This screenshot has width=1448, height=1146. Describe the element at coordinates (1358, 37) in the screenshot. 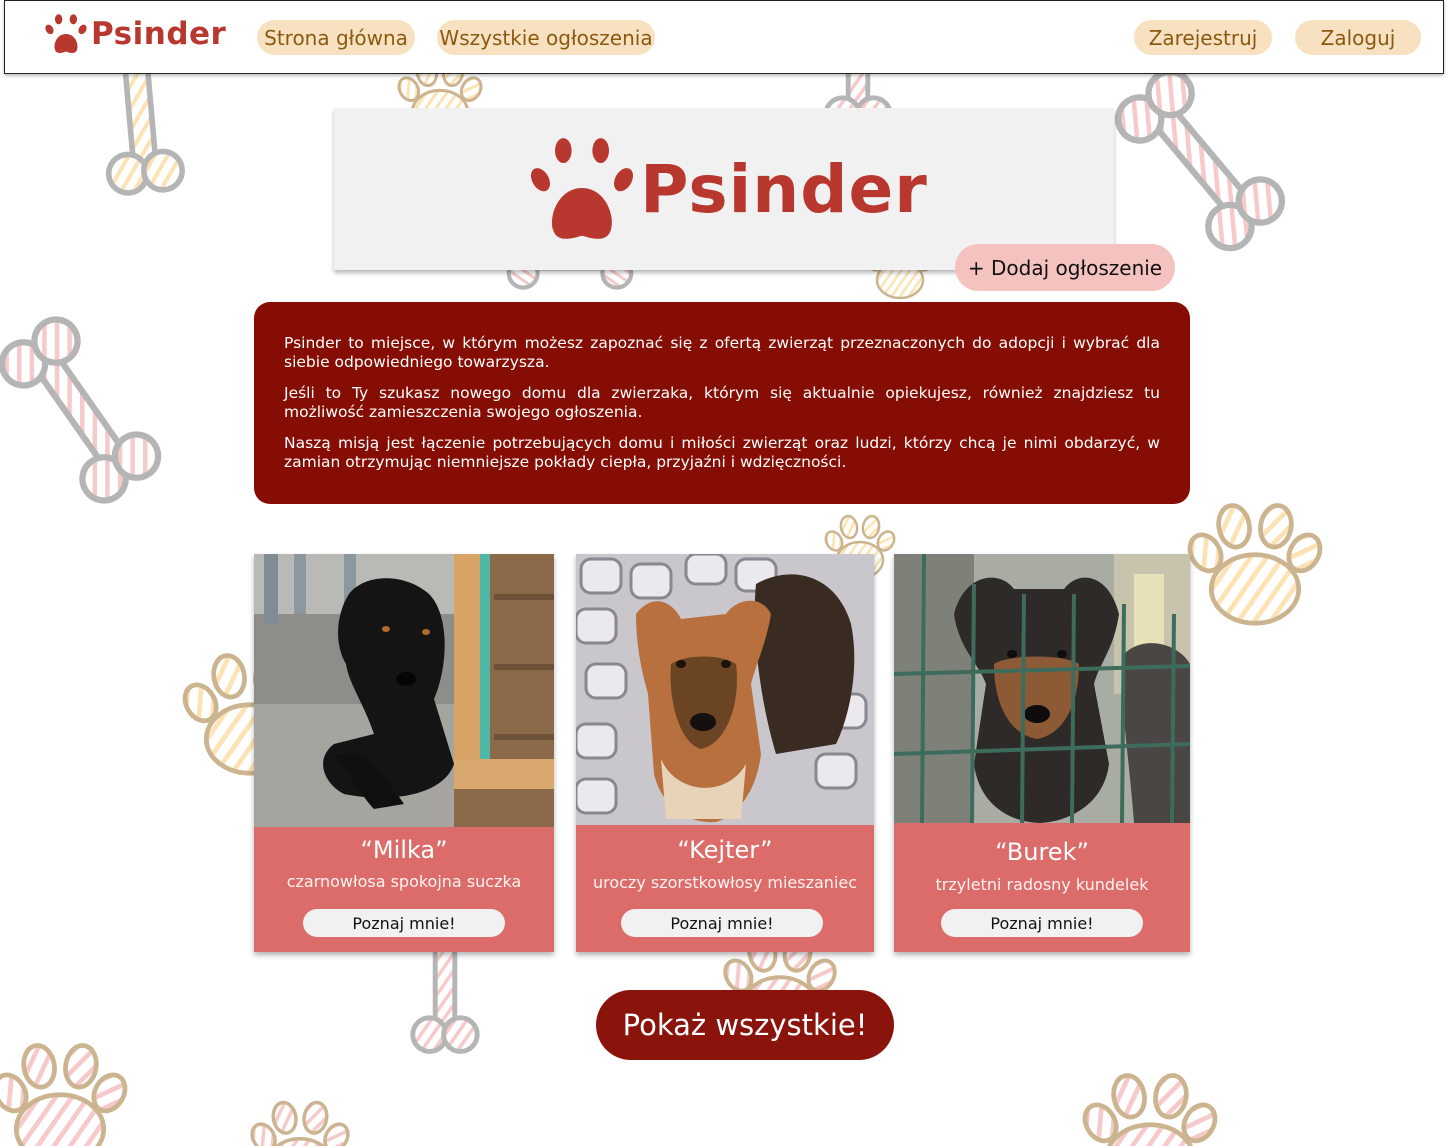

I see `login-button: Zaloguj` at that location.